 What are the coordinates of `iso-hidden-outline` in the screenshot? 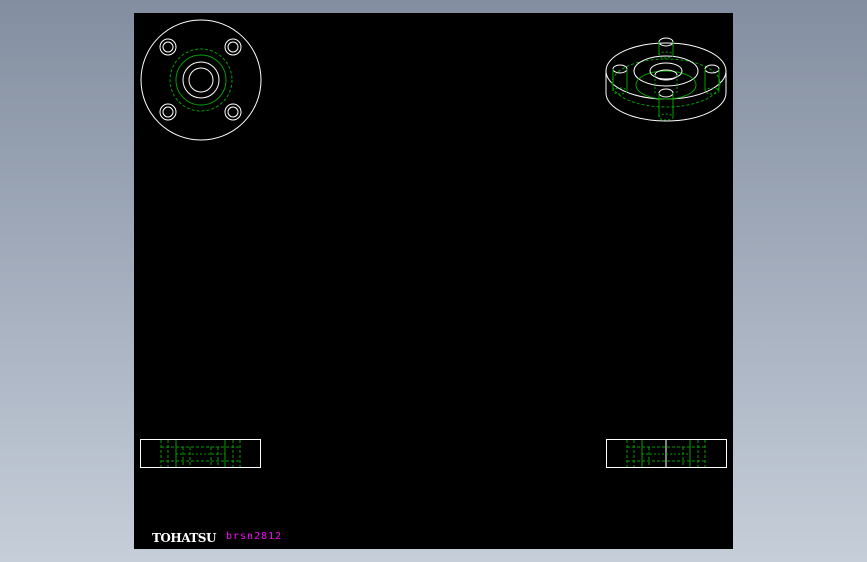 It's located at (666, 83).